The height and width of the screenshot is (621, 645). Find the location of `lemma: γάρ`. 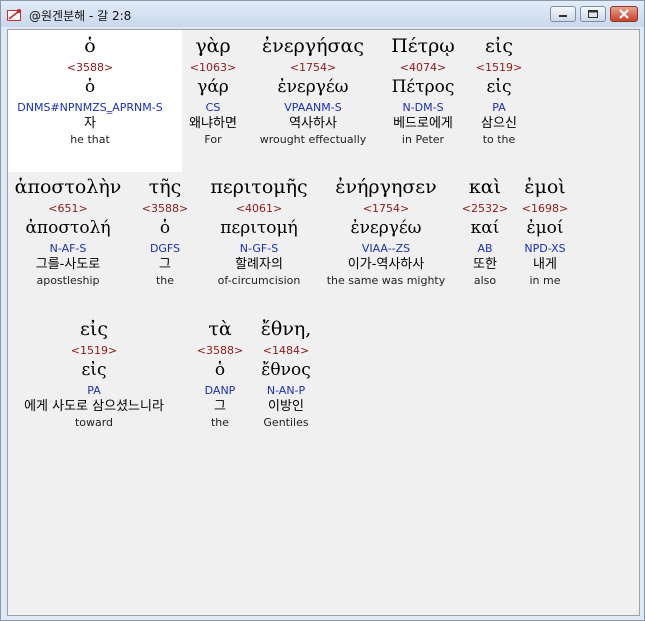

lemma: γάρ is located at coordinates (213, 87).